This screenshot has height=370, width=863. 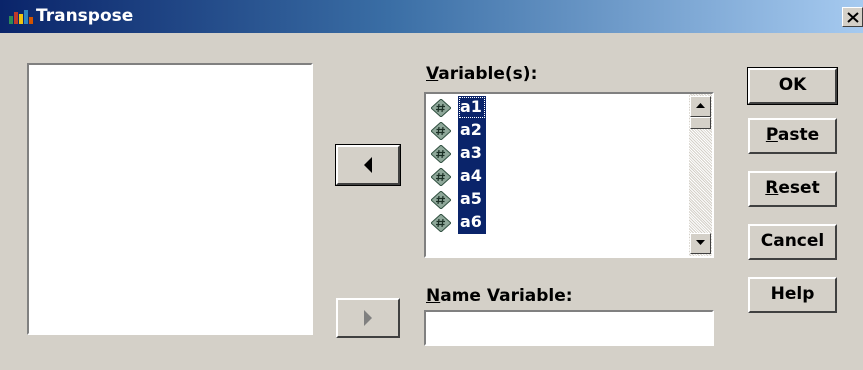 What do you see at coordinates (558, 130) in the screenshot?
I see `variable-list-item: a2` at bounding box center [558, 130].